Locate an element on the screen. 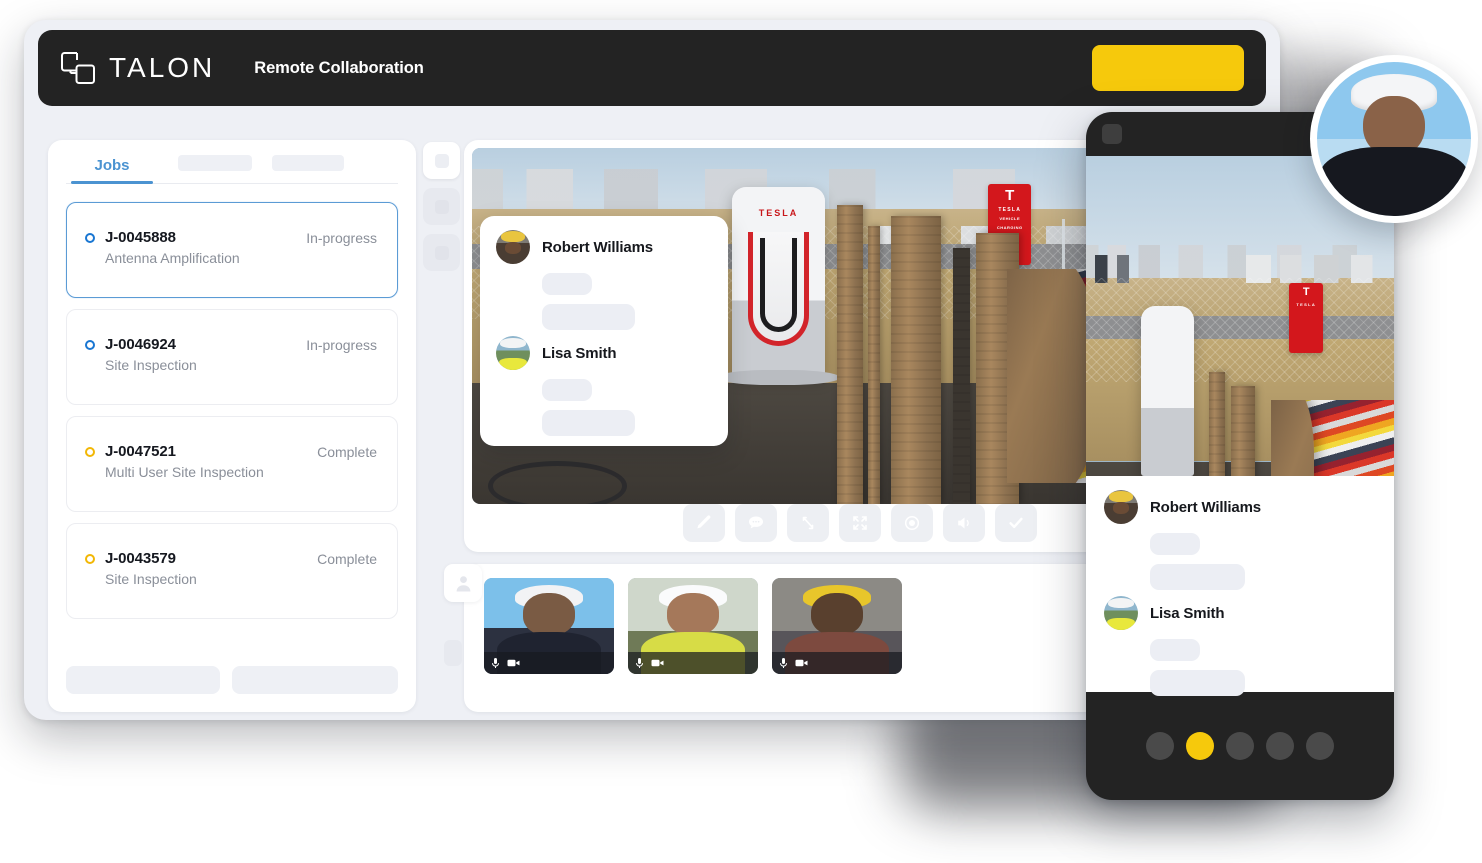 Image resolution: width=1482 pixels, height=863 pixels. hero-avatar-image is located at coordinates (1394, 139).